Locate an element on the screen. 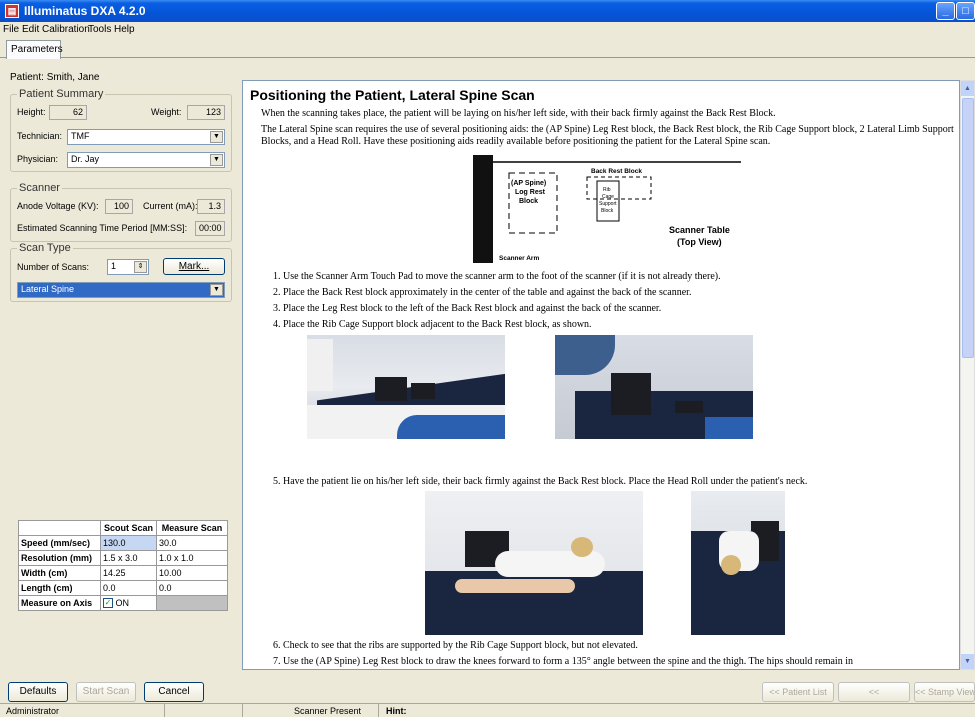 The height and width of the screenshot is (717, 975). maximize-button: □ is located at coordinates (965, 11).